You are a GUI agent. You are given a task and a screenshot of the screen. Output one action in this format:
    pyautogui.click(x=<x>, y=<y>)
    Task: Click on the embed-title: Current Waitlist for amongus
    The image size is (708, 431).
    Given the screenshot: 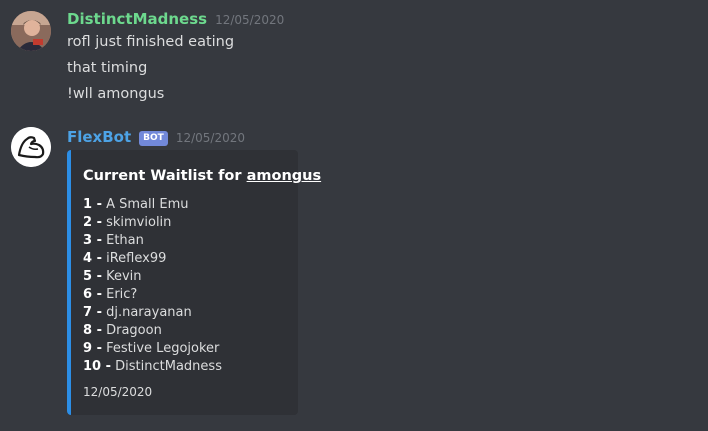 What is the action you would take?
    pyautogui.click(x=202, y=176)
    